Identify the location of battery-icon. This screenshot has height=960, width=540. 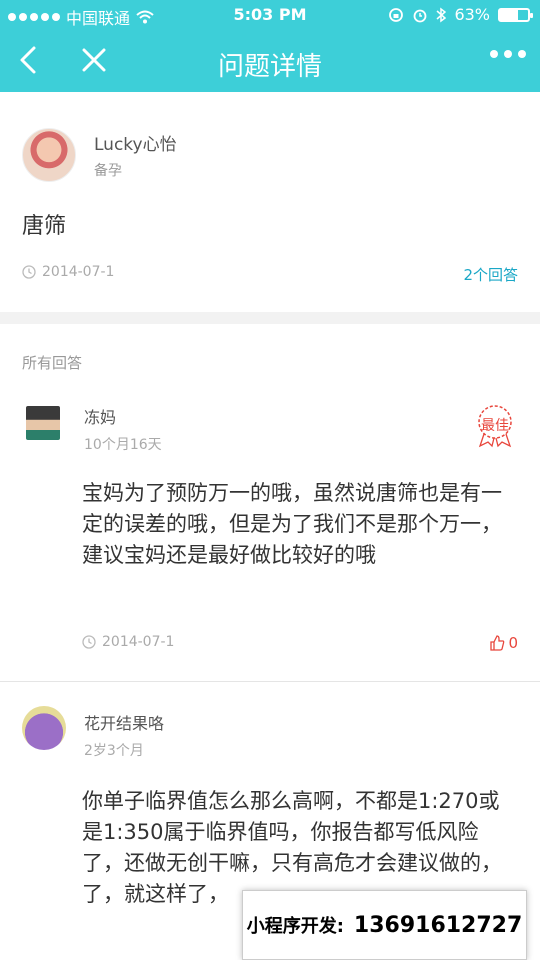
(515, 14).